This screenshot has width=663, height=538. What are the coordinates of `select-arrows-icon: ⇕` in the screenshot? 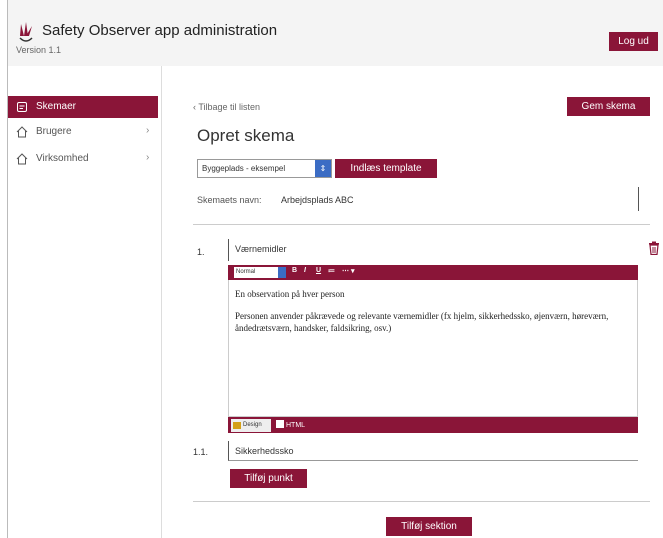 It's located at (323, 168).